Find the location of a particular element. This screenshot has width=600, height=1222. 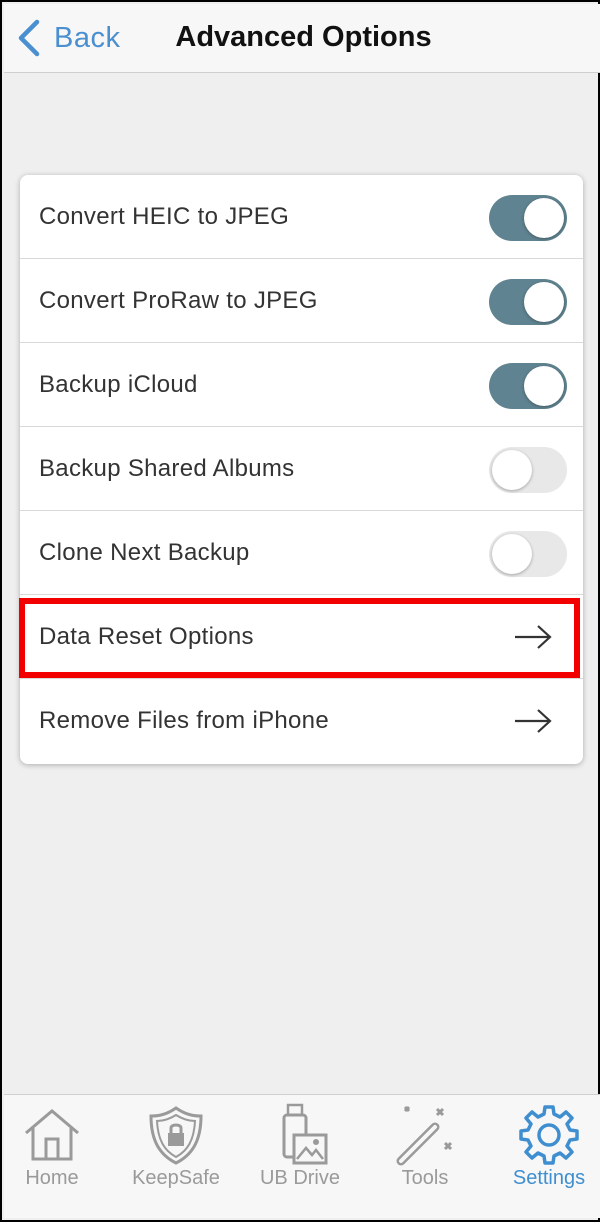

tab-bar: Home KeepSafe UB Drive Tools Settings is located at coordinates (302, 1156).